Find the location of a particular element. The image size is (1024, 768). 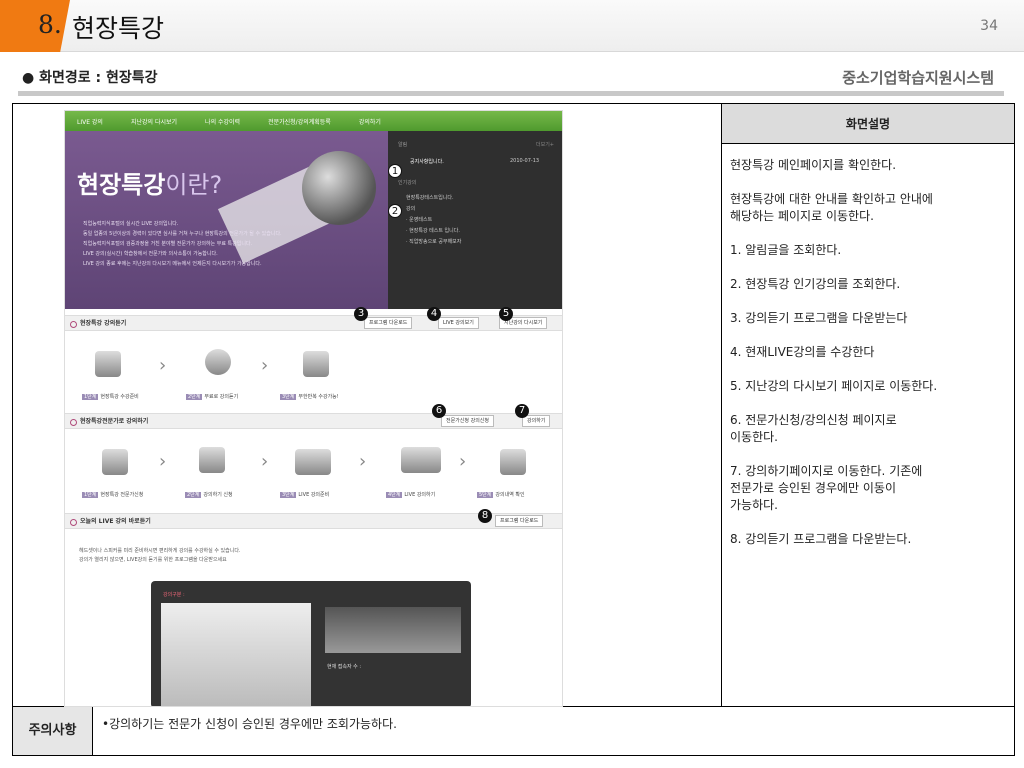

player-label: 강의구분 : is located at coordinates (174, 595).